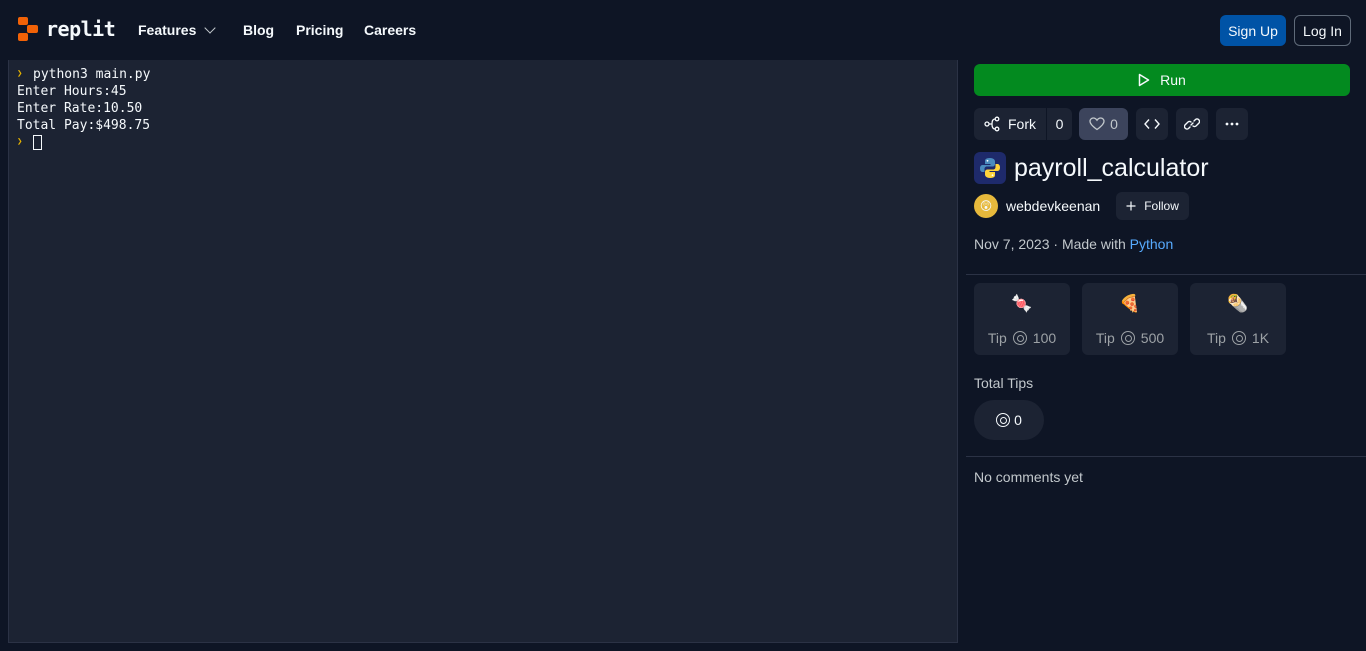  Describe the element at coordinates (1018, 420) in the screenshot. I see `total-tips-value: 0` at that location.